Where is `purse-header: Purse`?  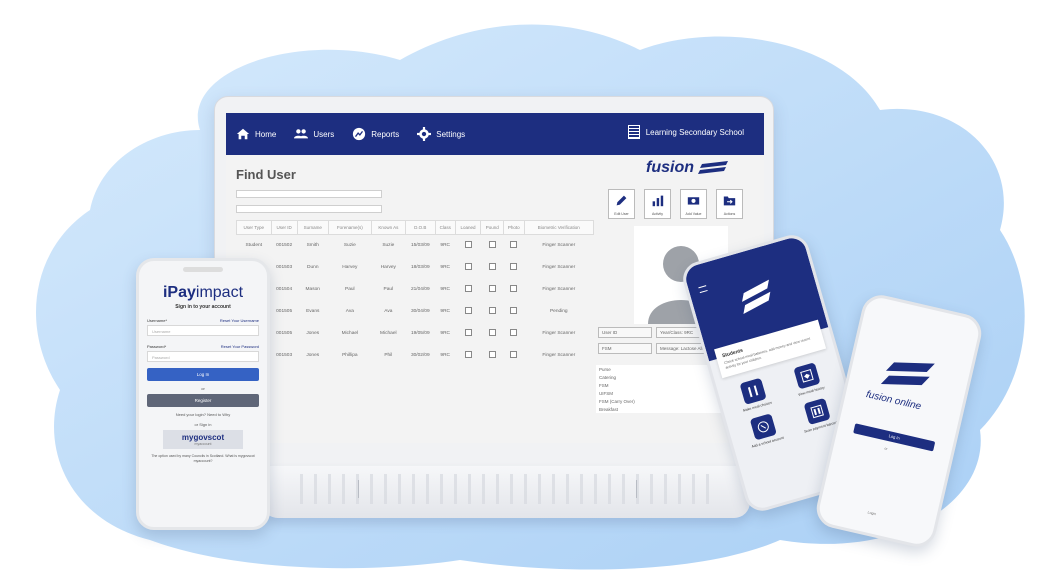 purse-header: Purse is located at coordinates (605, 369).